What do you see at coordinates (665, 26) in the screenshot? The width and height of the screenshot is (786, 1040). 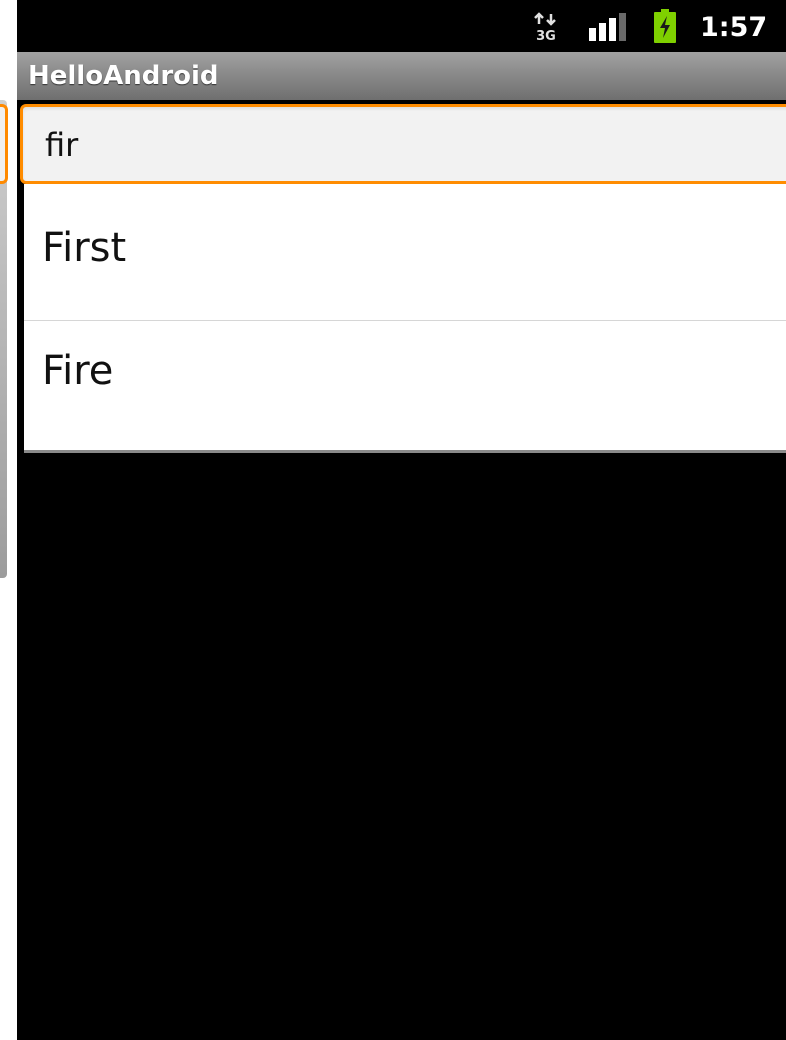 I see `battery-charging-icon` at bounding box center [665, 26].